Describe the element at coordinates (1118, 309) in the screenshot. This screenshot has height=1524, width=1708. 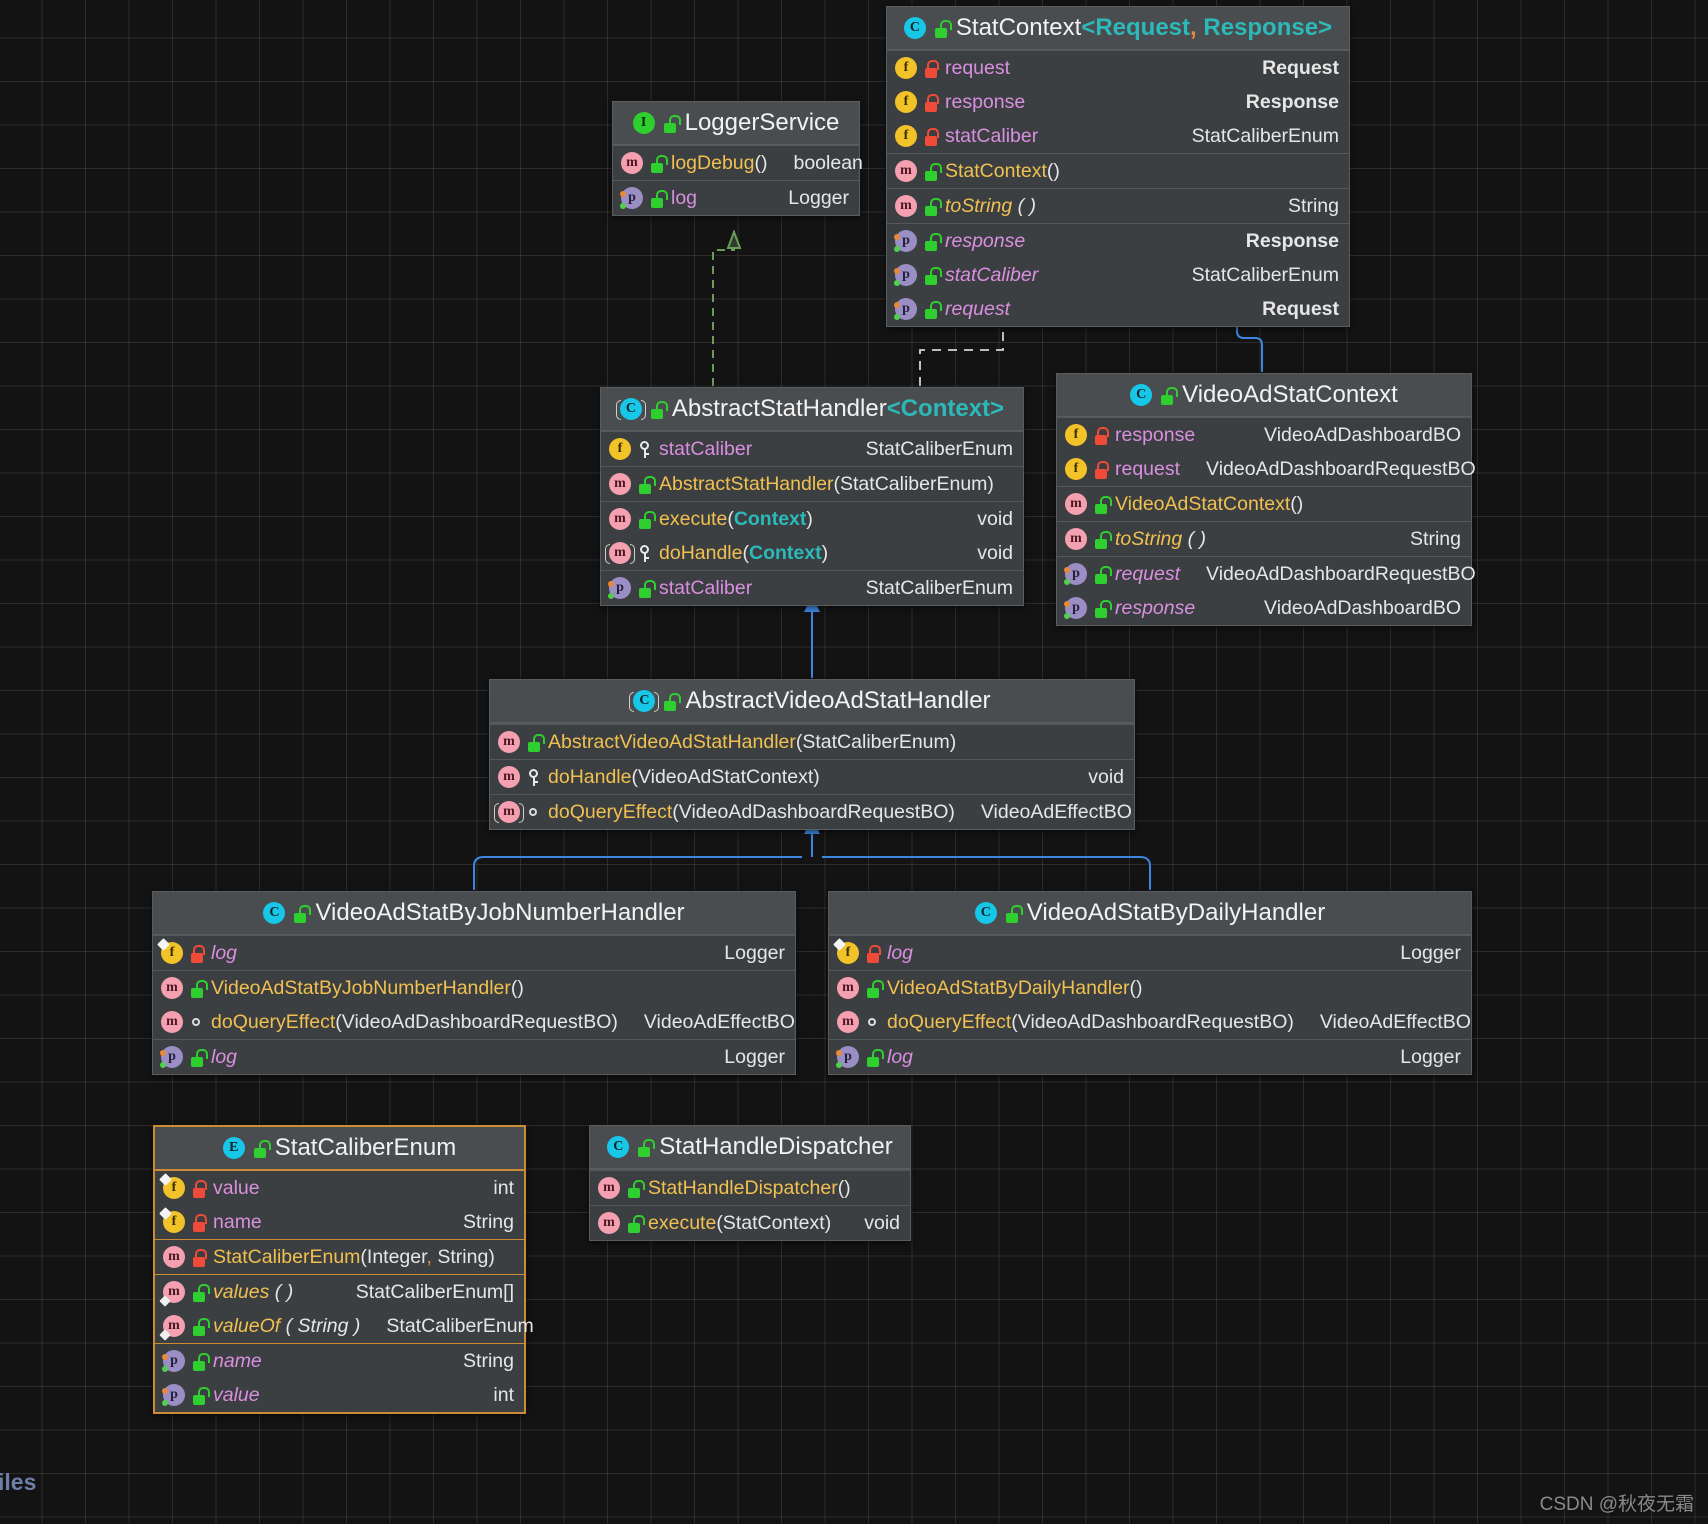
I see `member-row: p request Request` at that location.